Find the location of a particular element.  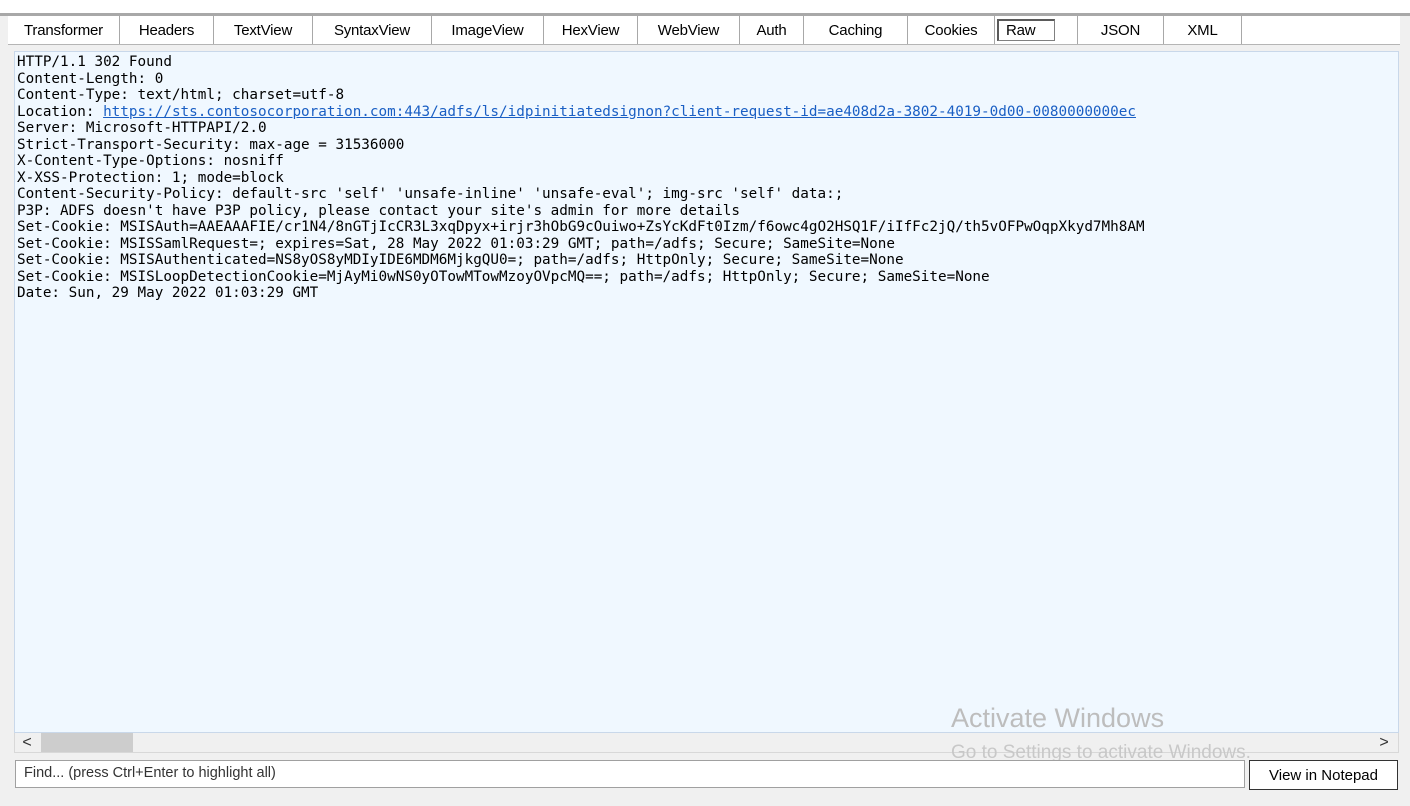

scrollbar-thumb is located at coordinates (87, 742).